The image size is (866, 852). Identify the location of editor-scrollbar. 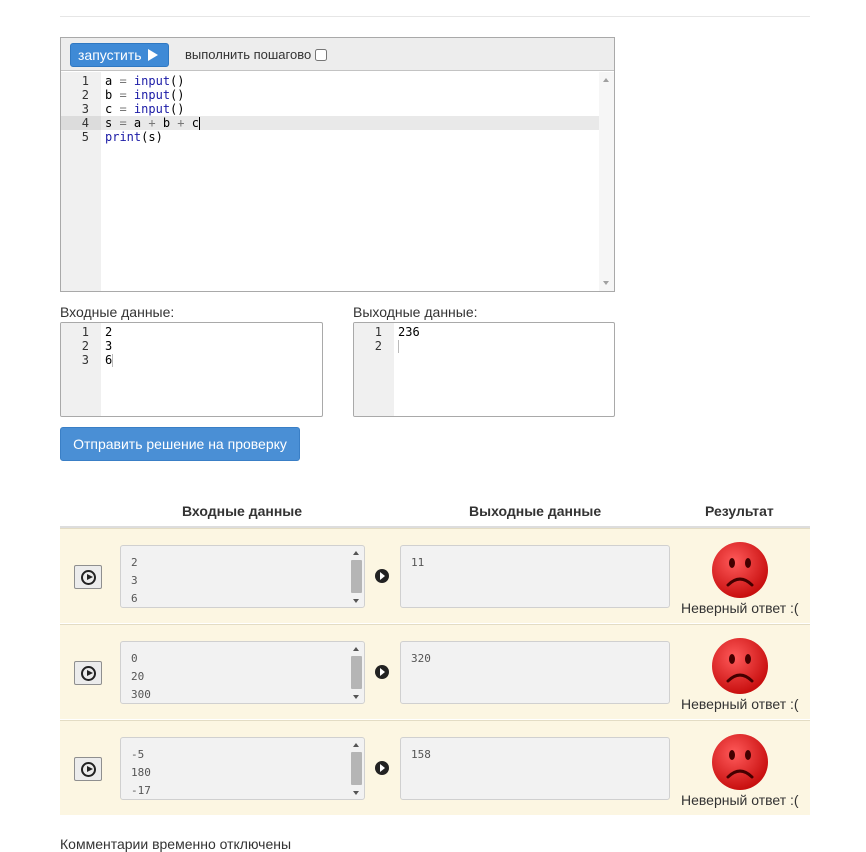
(606, 181).